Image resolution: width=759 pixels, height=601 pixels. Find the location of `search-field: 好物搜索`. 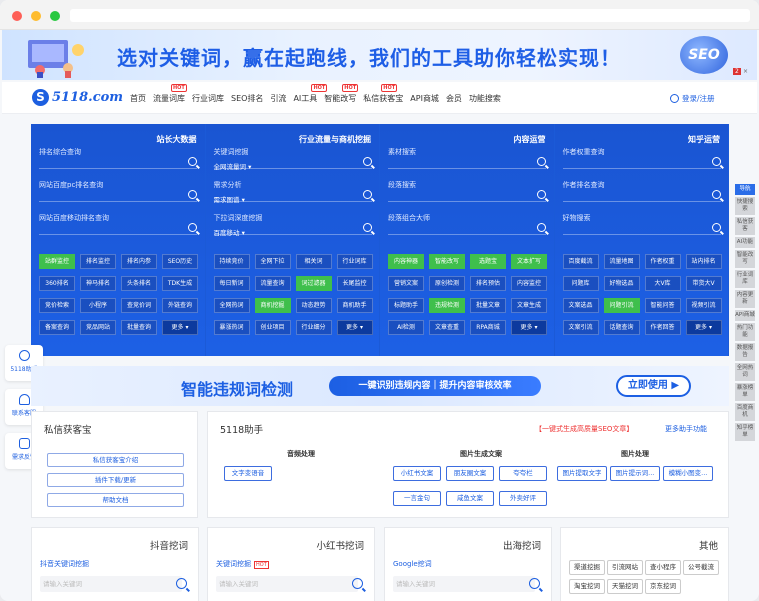

search-field: 好物搜索 is located at coordinates (641, 224).